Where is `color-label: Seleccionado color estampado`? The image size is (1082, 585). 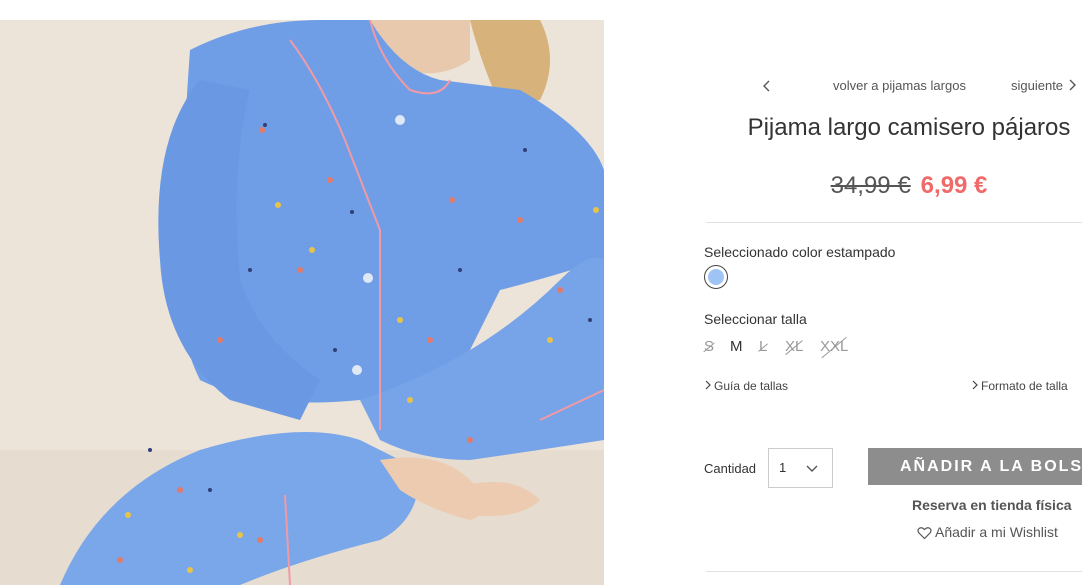 color-label: Seleccionado color estampado is located at coordinates (800, 252).